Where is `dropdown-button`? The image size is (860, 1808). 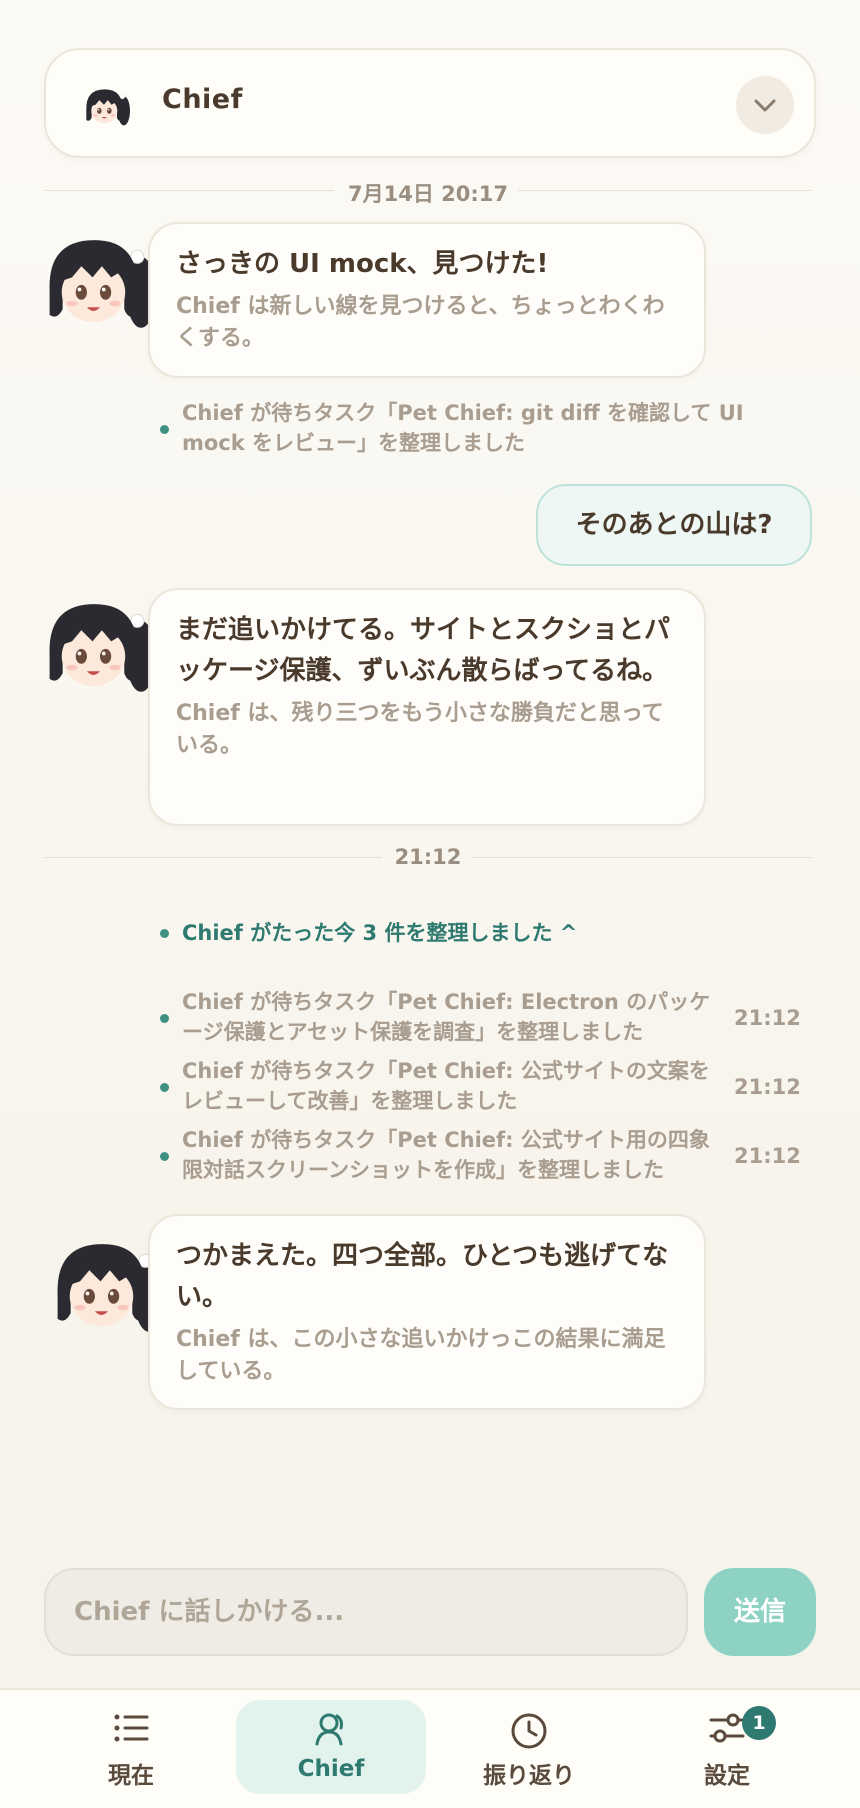
dropdown-button is located at coordinates (765, 105).